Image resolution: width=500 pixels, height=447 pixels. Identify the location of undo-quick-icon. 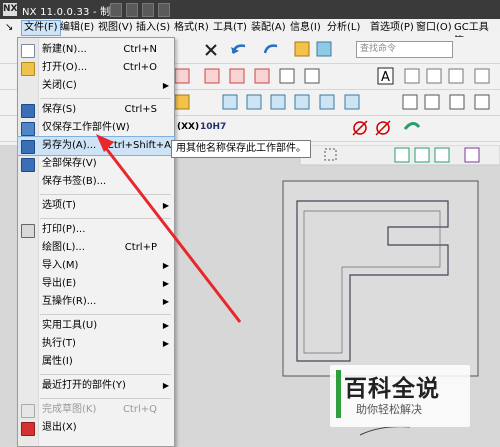
(132, 10).